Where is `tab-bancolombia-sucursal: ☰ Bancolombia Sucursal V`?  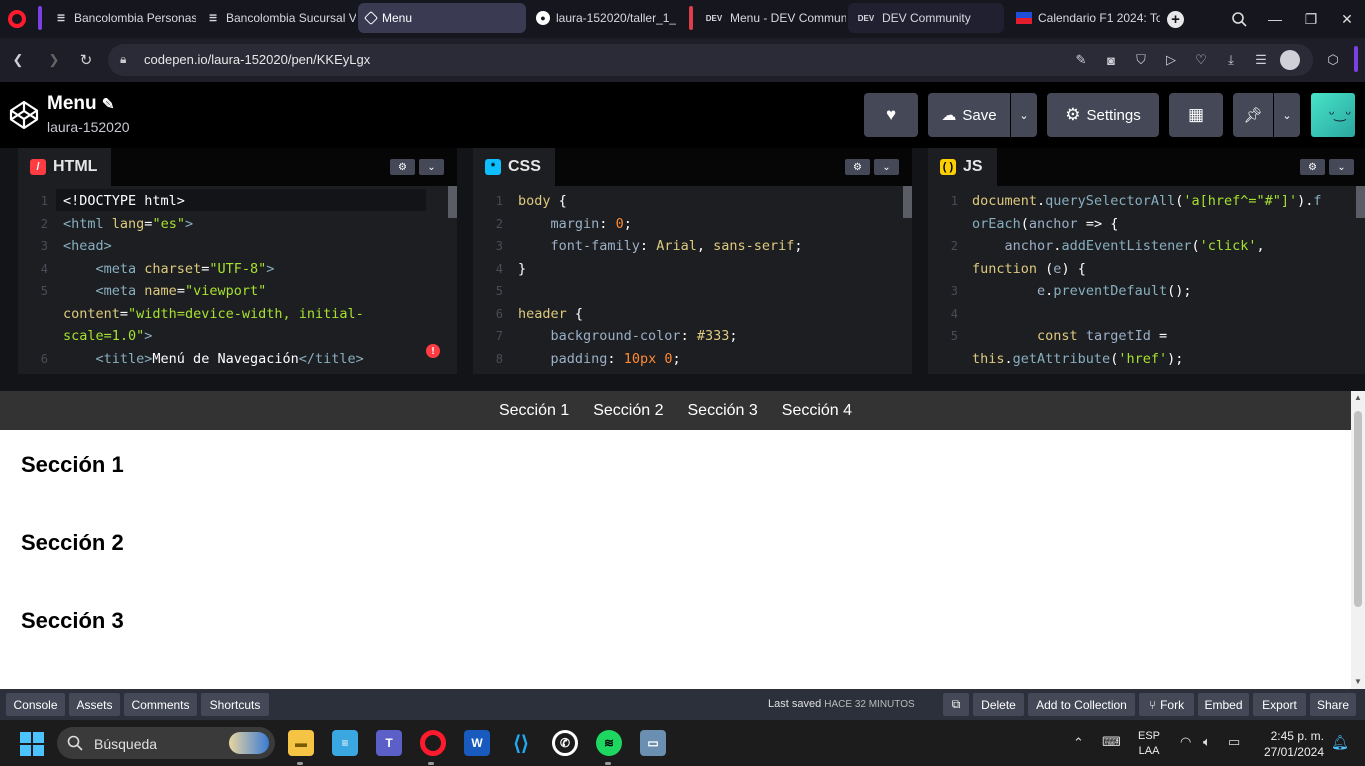
tab-bancolombia-sucursal: ☰ Bancolombia Sucursal V is located at coordinates (277, 18).